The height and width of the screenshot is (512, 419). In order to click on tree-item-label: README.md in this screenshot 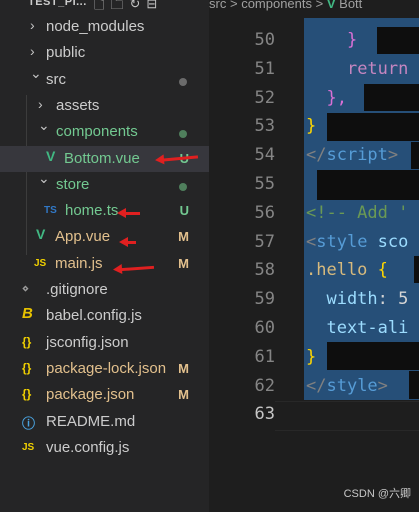, I will do `click(91, 421)`.